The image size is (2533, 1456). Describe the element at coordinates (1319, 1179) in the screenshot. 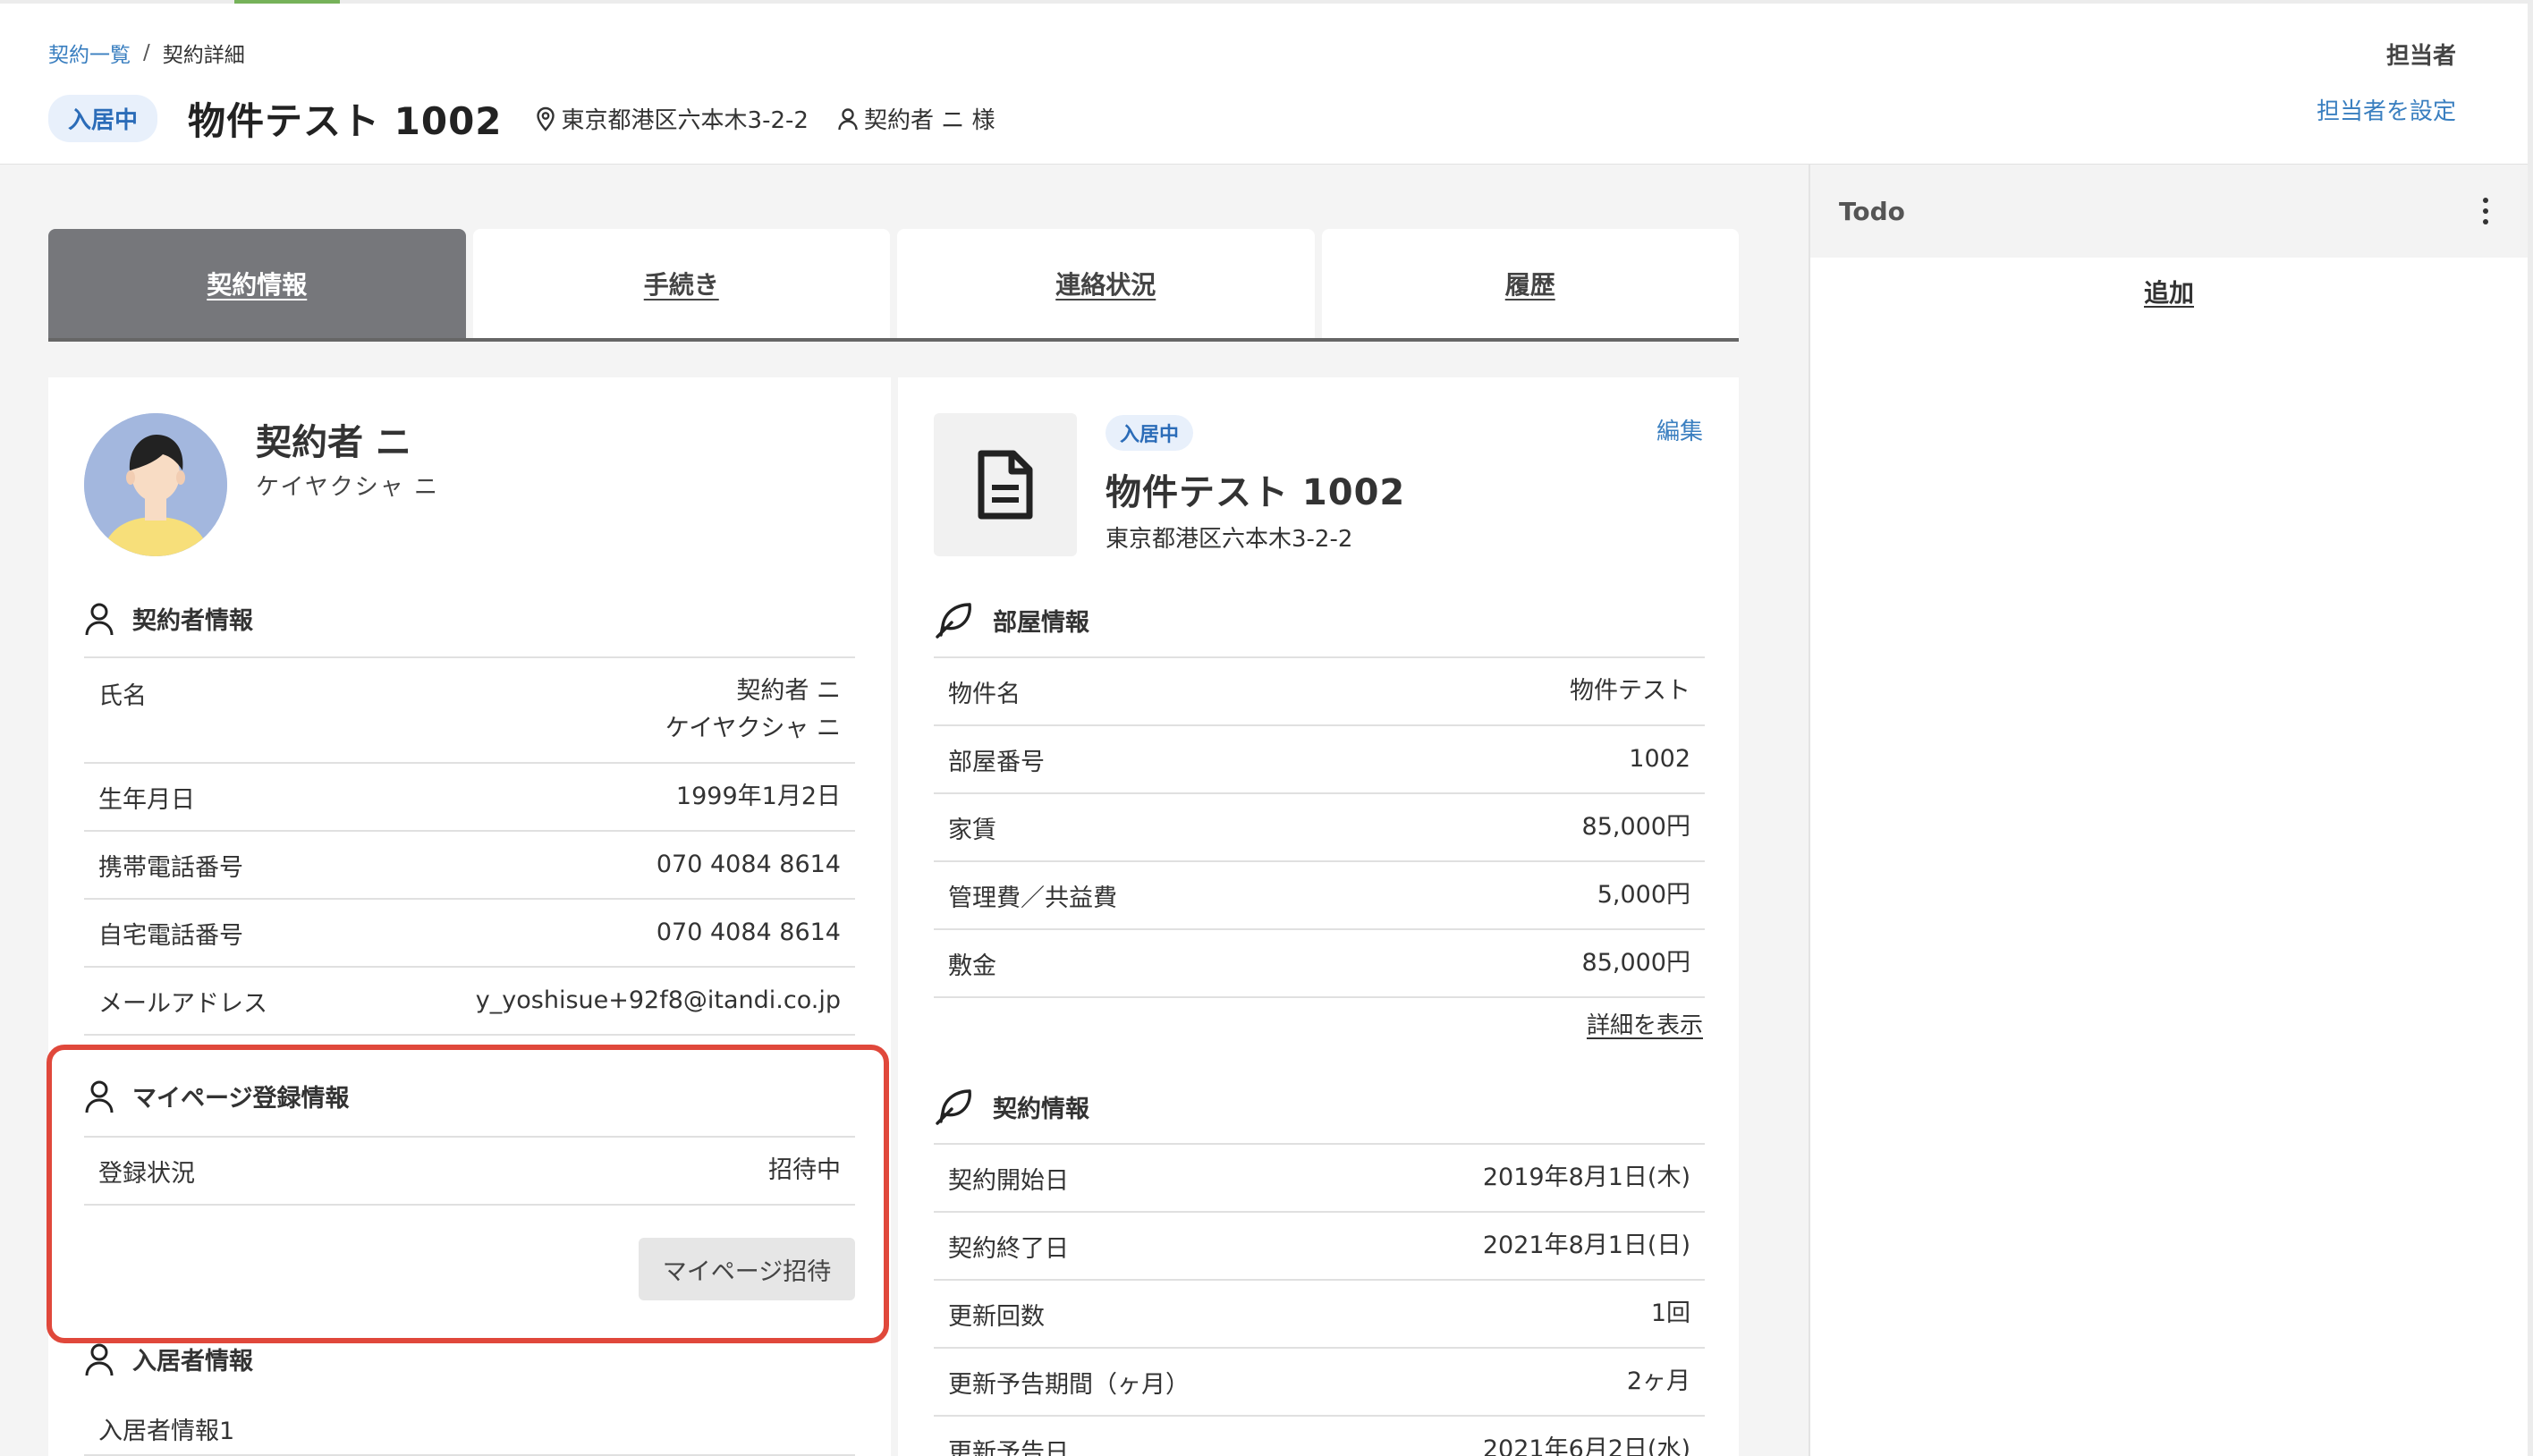

I see `table-row: 契約開始日 2019年8月1日(木)` at that location.